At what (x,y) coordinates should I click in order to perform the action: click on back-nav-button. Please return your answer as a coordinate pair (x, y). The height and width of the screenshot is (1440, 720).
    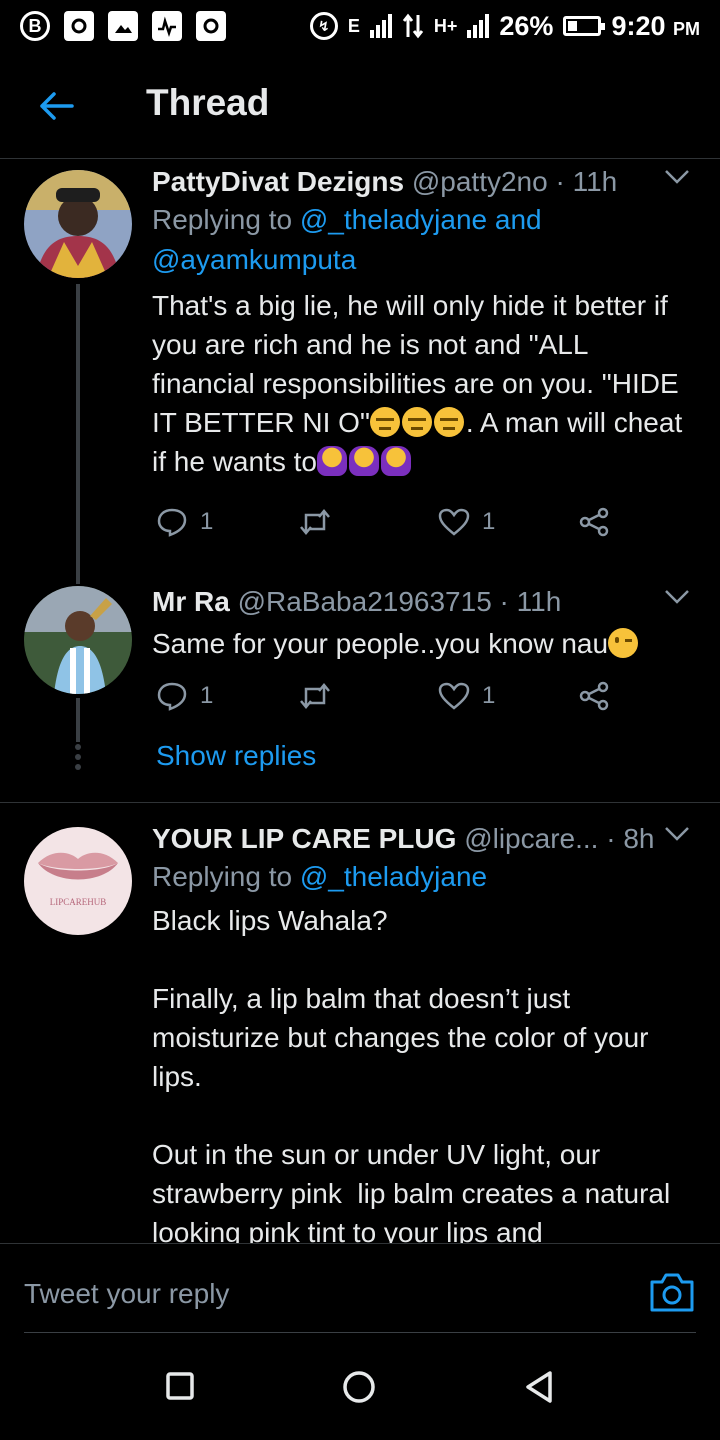
    Looking at the image, I should click on (539, 1389).